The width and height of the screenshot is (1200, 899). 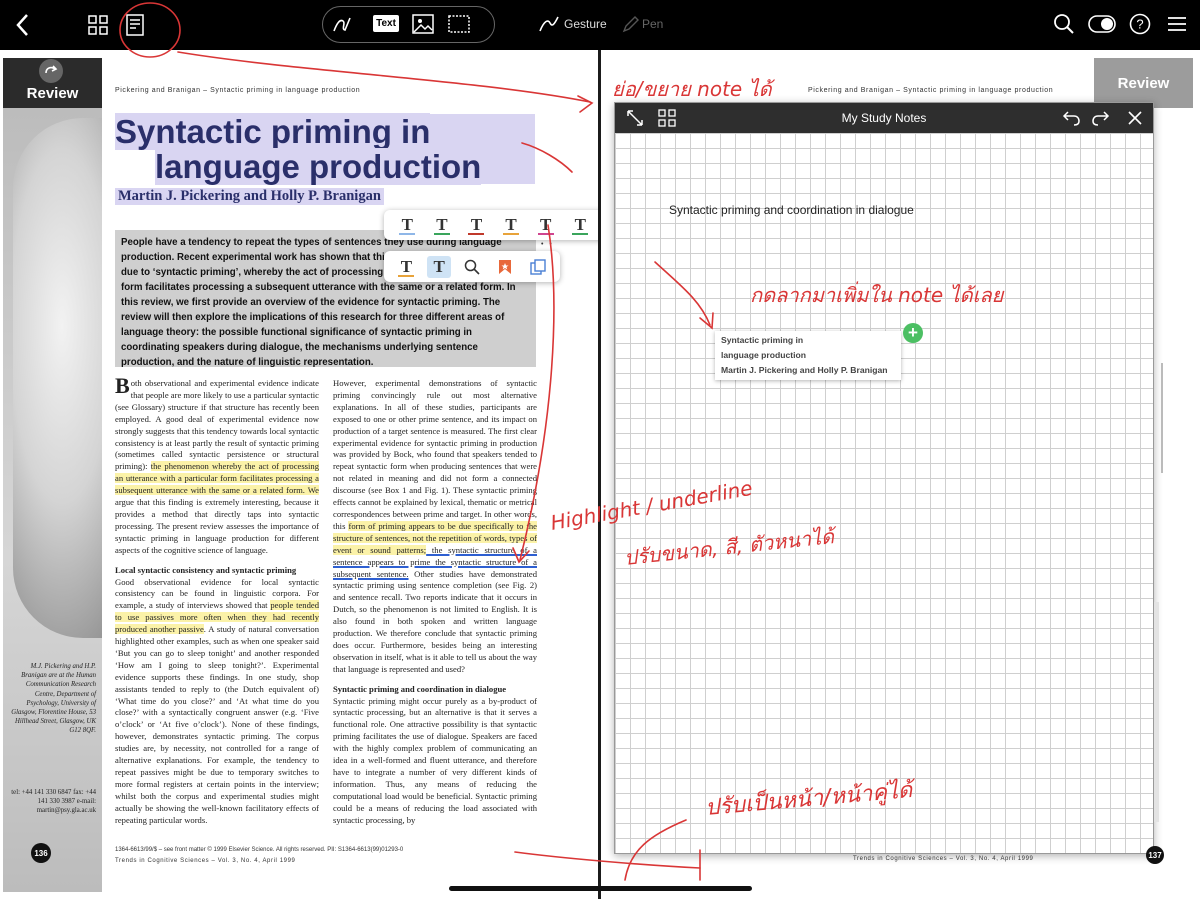 I want to click on page-number: 136, so click(x=41, y=853).